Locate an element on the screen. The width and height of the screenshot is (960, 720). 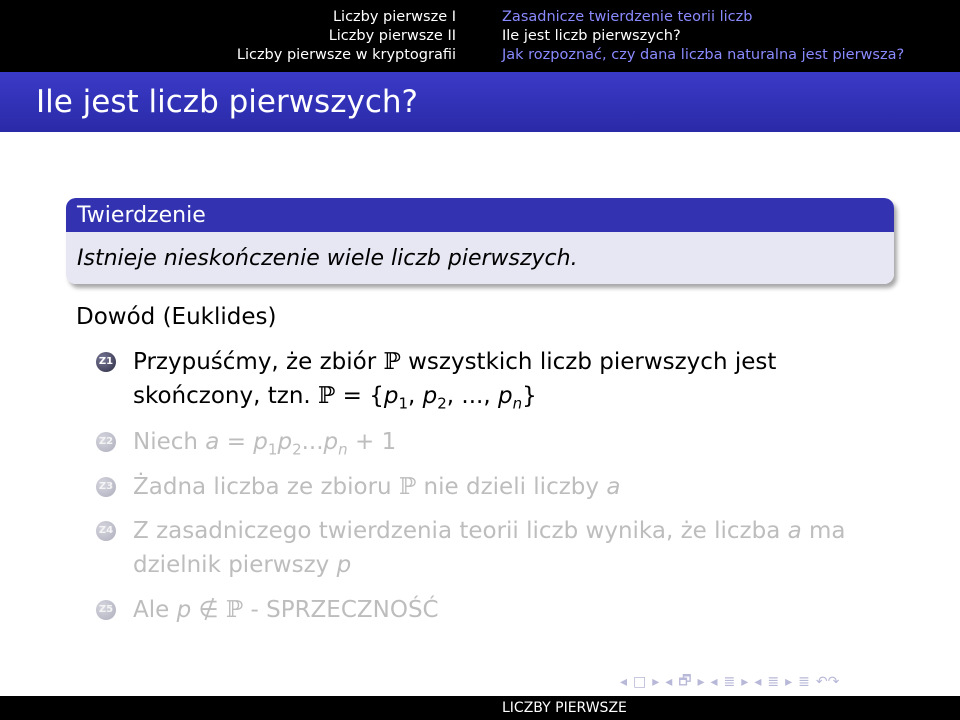
theorem-title: Twierdzenie is located at coordinates (480, 215).